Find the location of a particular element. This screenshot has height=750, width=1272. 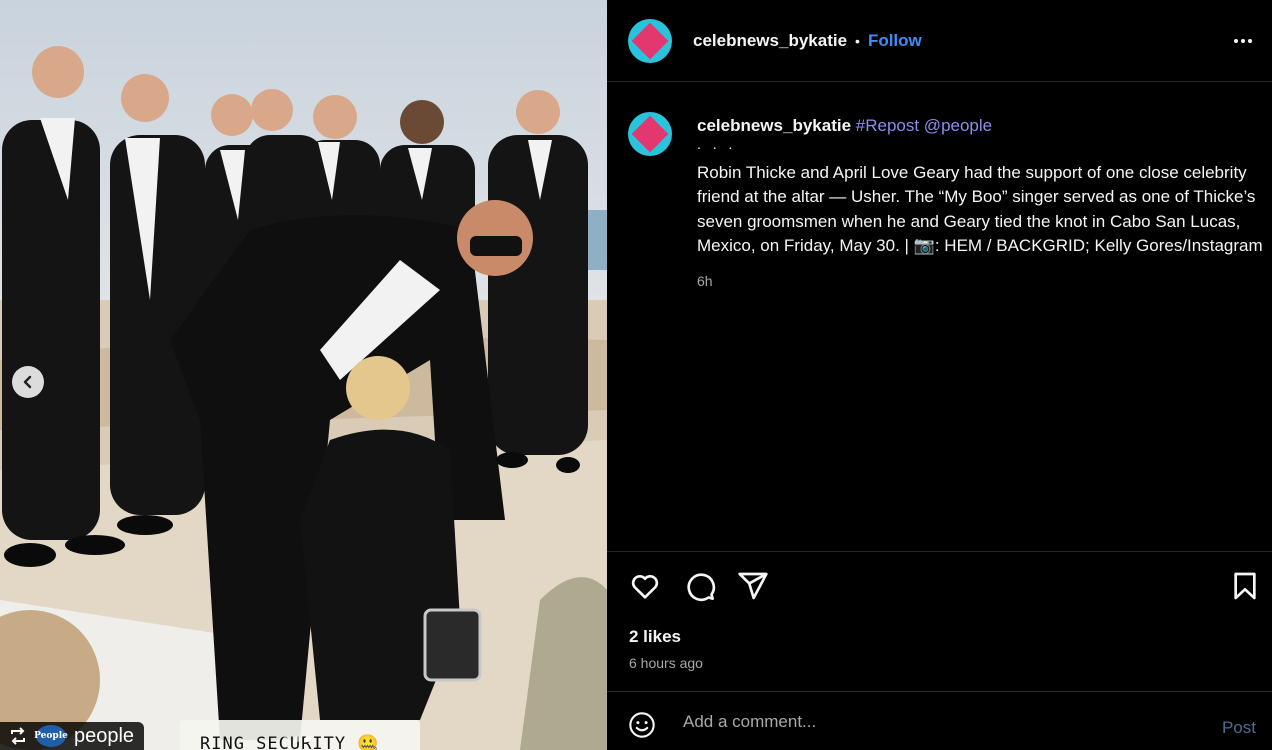

carousel-prev-button is located at coordinates (28, 382).